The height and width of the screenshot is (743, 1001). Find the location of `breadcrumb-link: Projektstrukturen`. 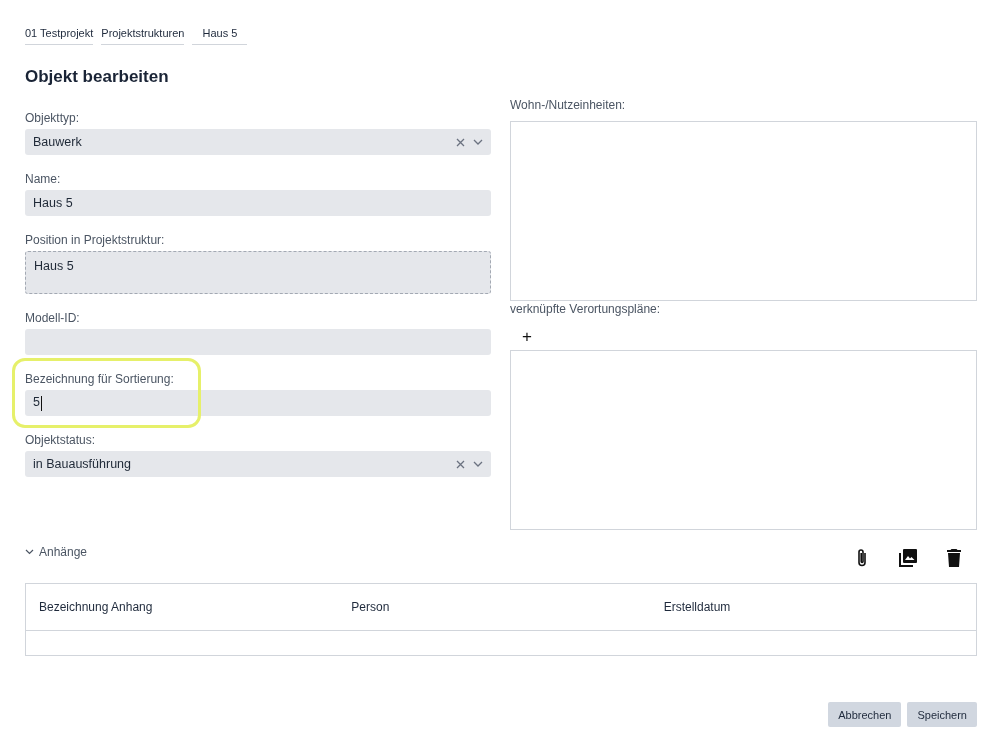

breadcrumb-link: Projektstrukturen is located at coordinates (143, 35).